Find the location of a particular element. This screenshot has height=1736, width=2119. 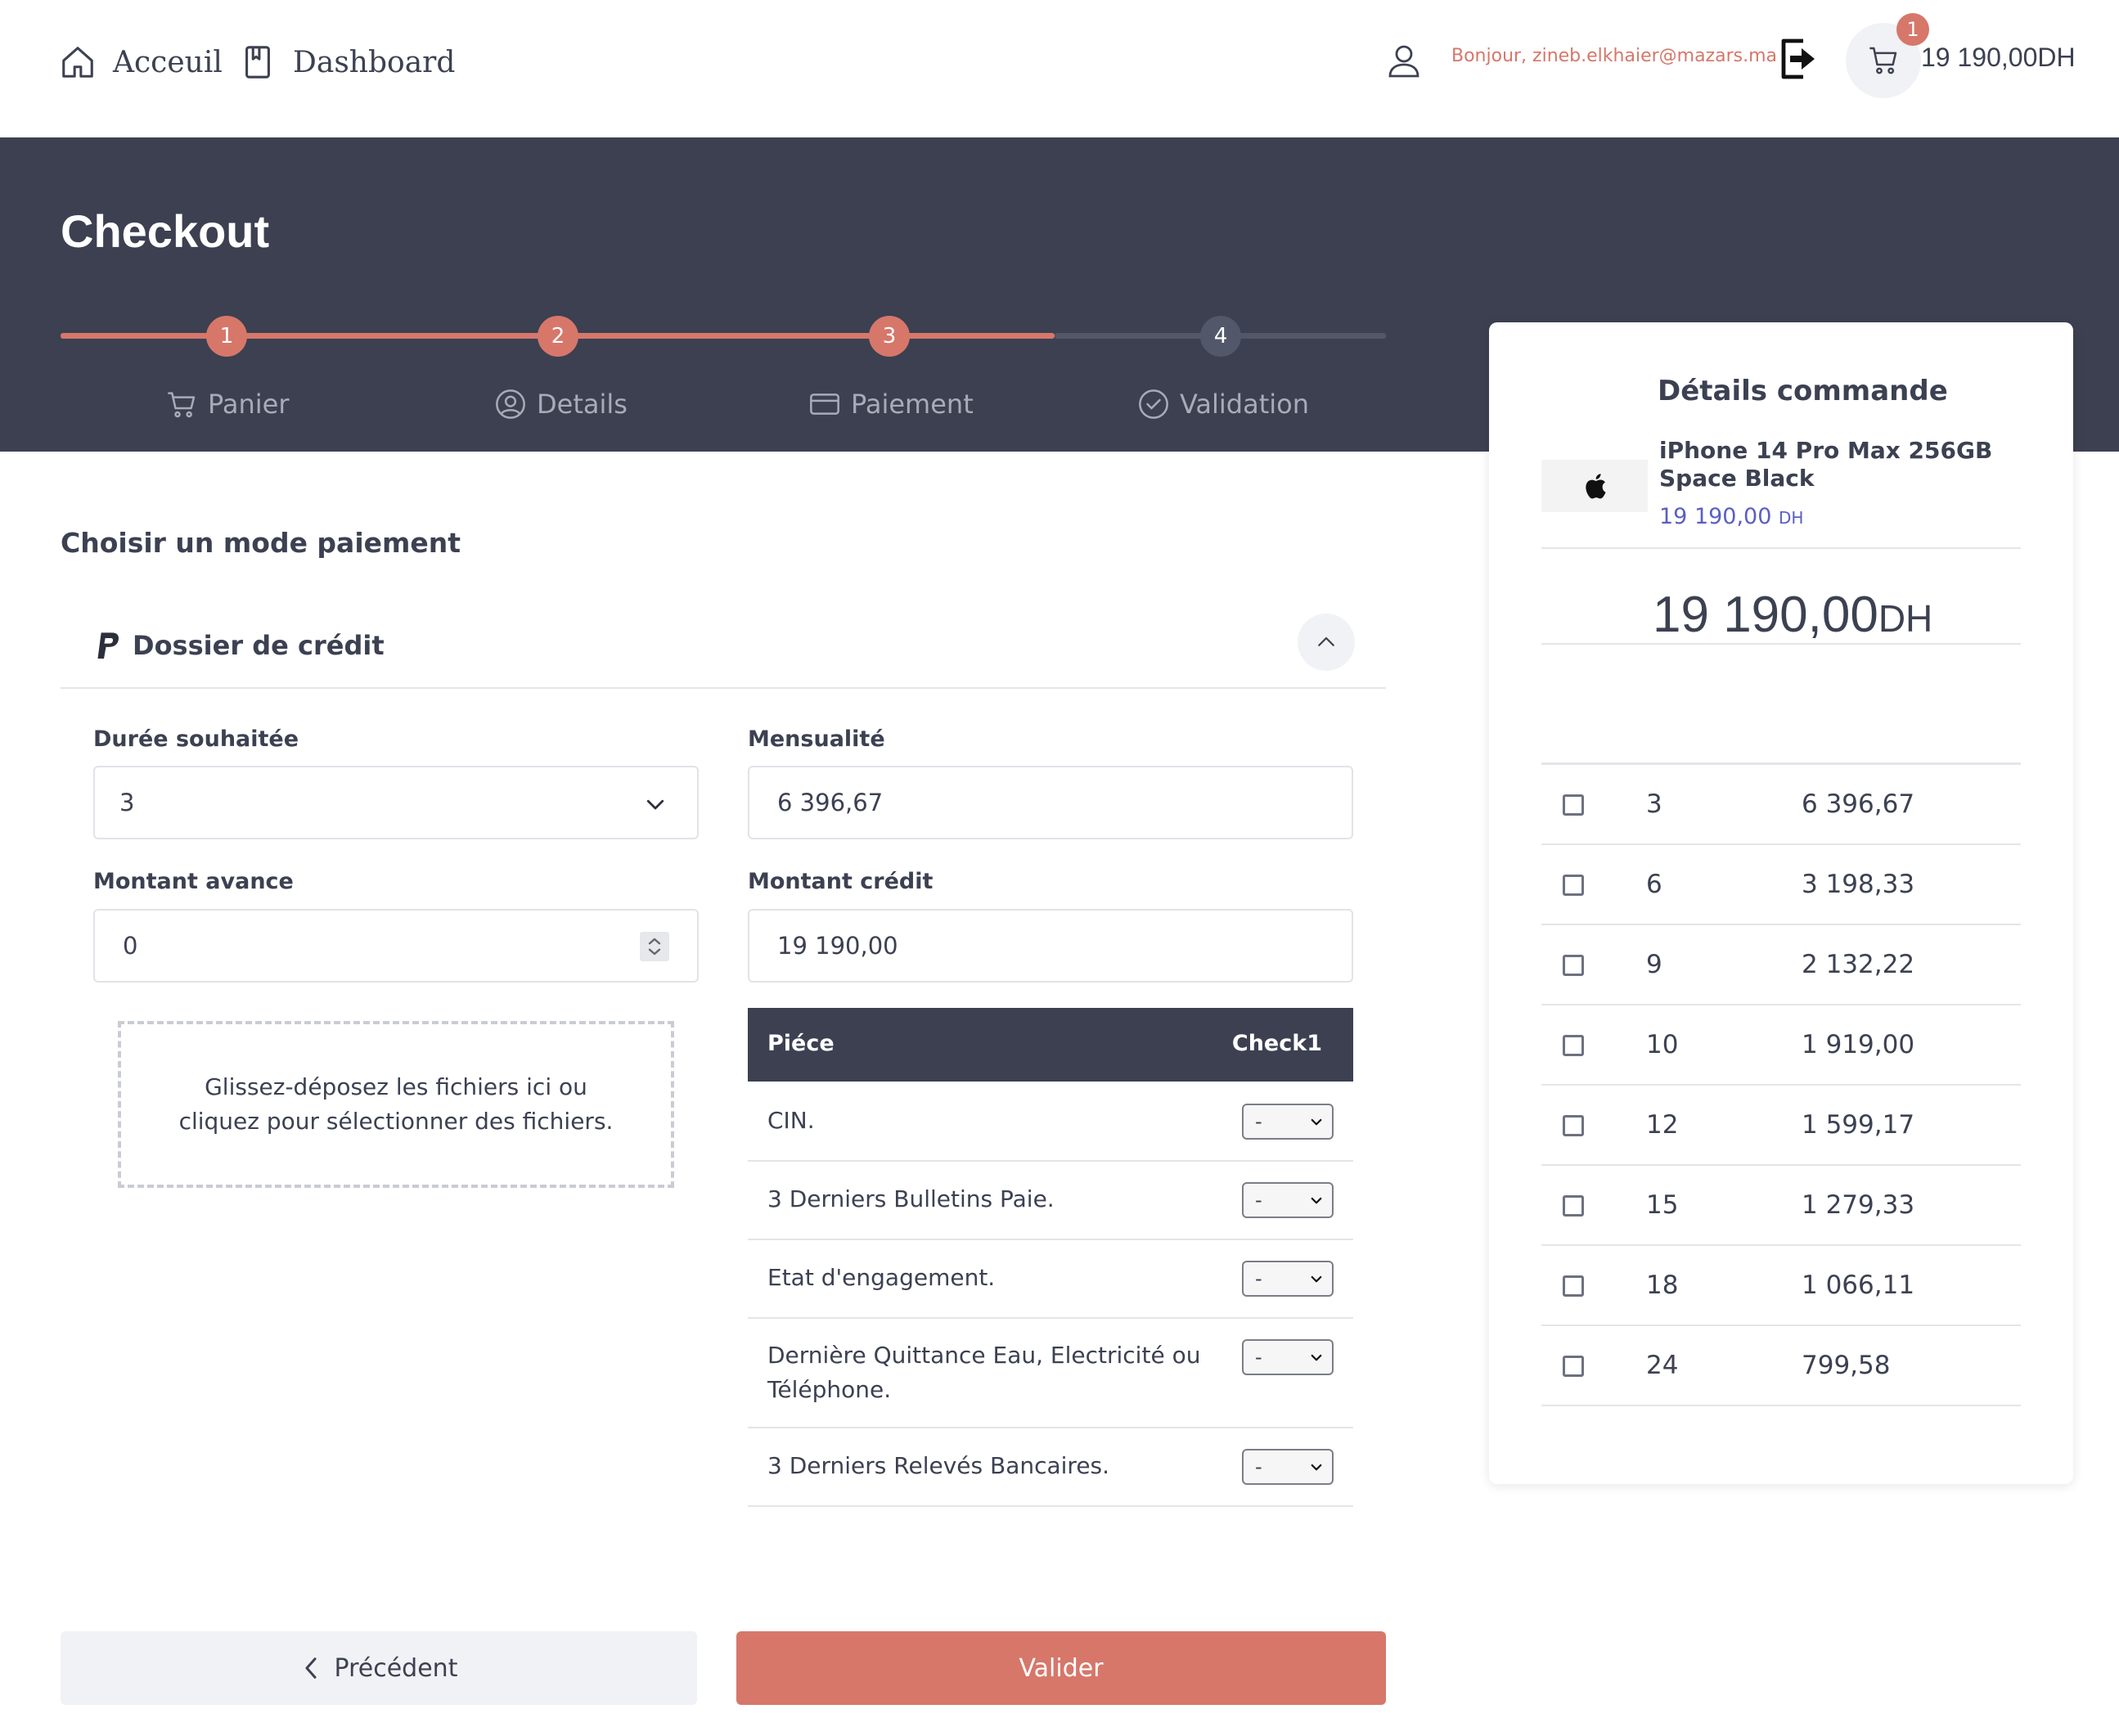

step-panier: Panier is located at coordinates (227, 404).